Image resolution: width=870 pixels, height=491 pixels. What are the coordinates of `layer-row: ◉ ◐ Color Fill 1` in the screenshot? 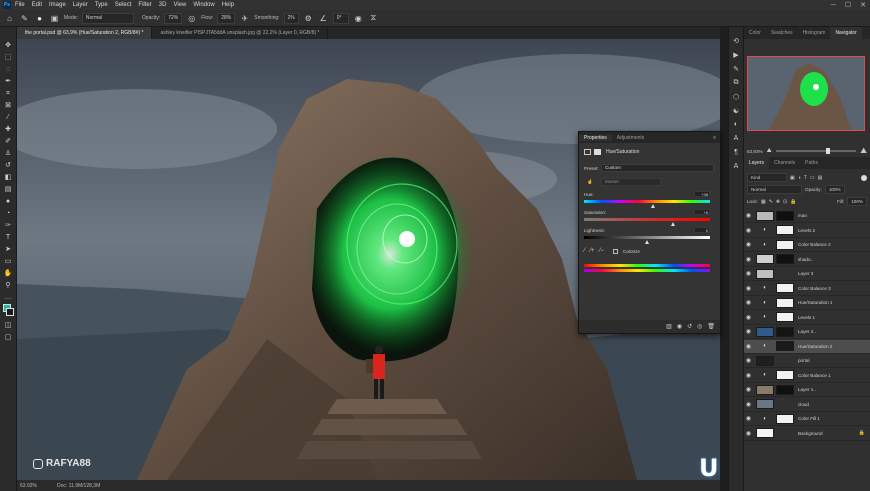 It's located at (807, 419).